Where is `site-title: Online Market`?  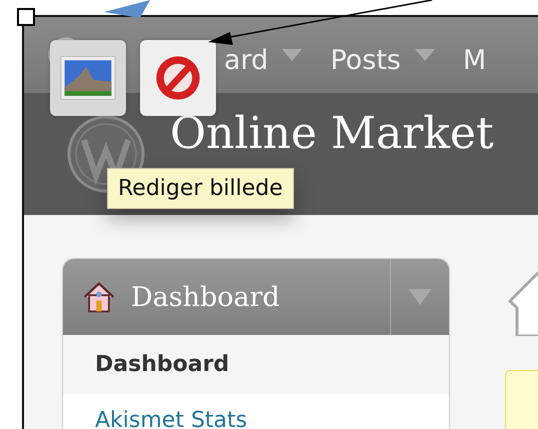
site-title: Online Market is located at coordinates (332, 134).